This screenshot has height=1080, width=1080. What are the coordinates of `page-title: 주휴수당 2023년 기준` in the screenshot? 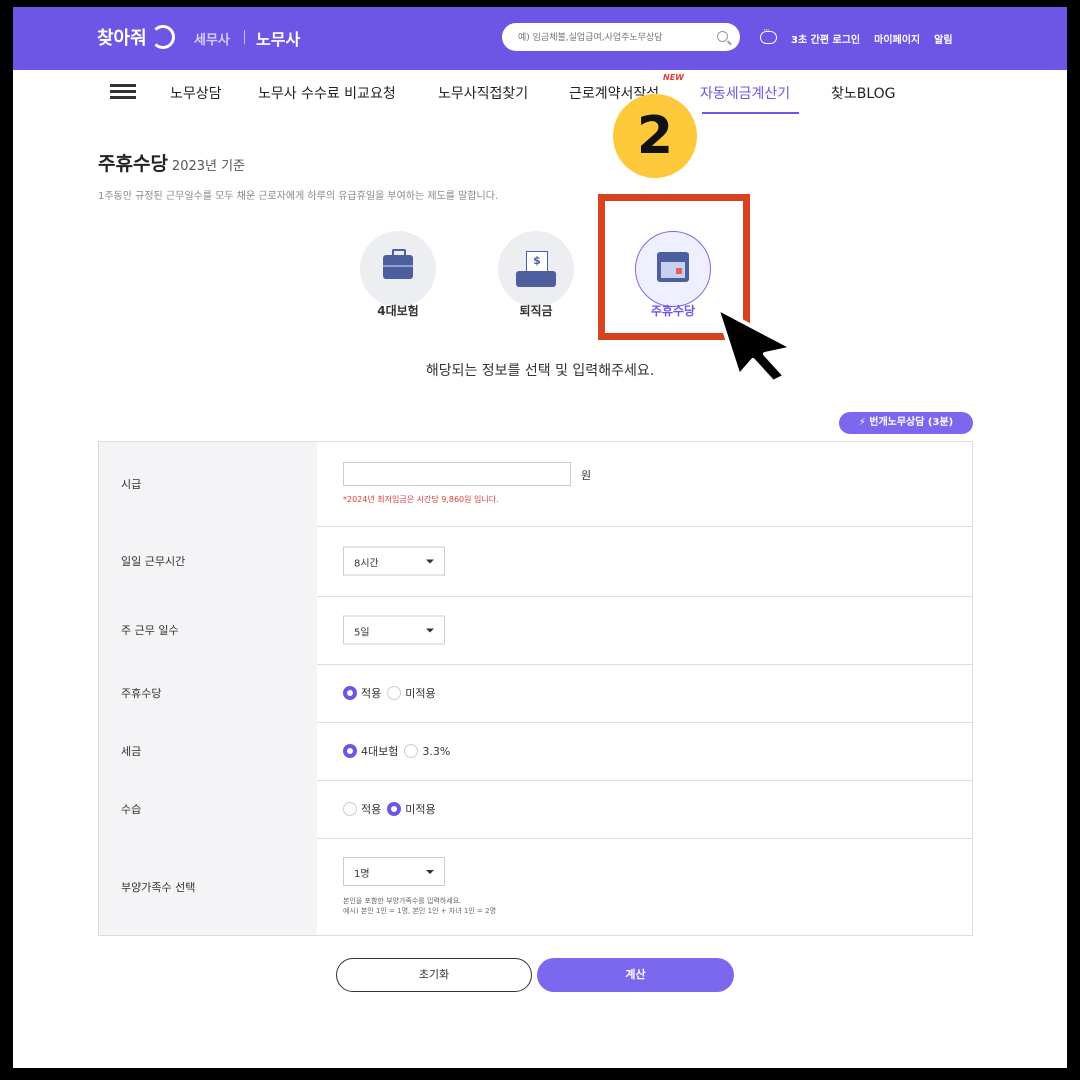 It's located at (171, 162).